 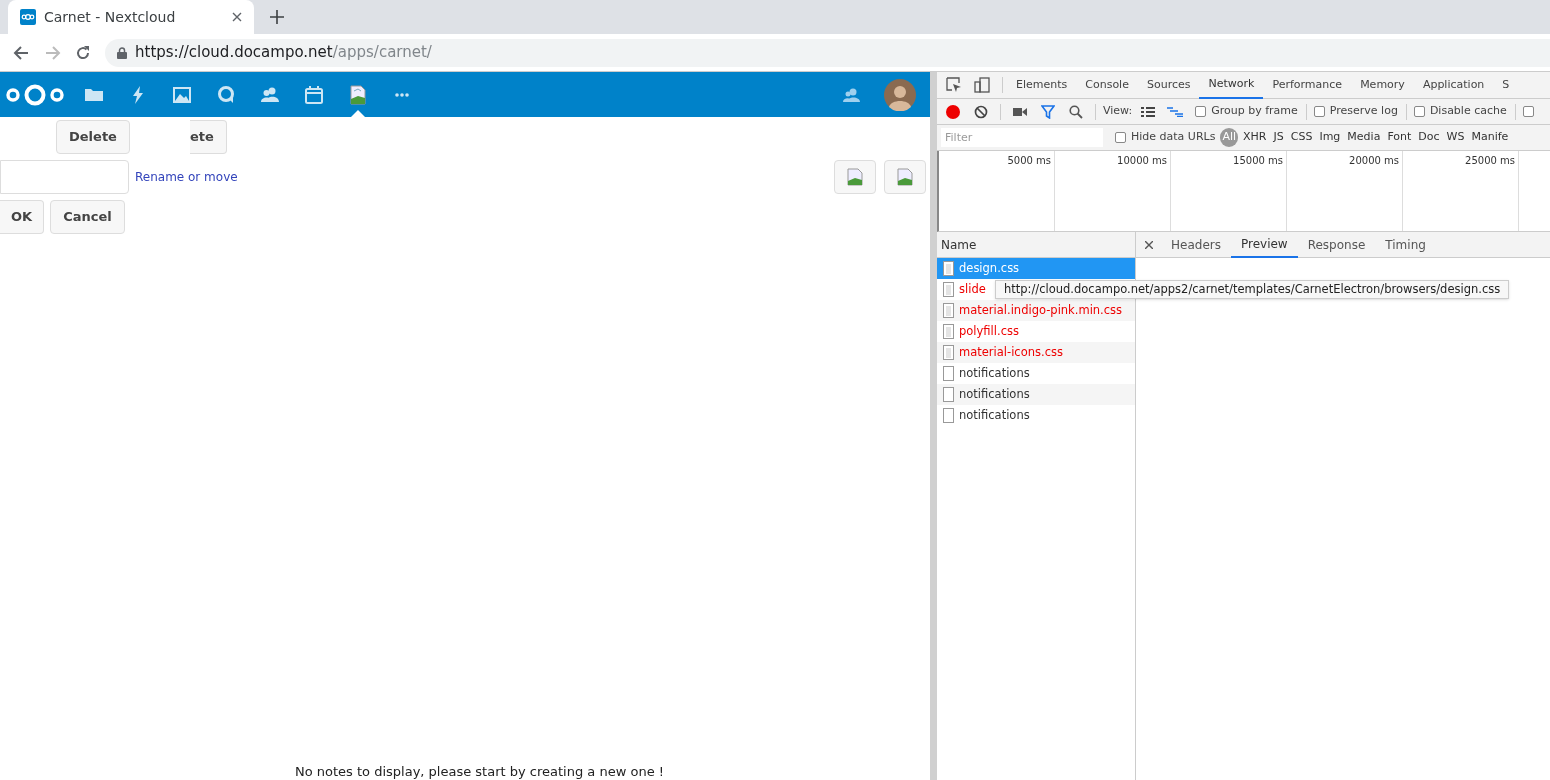 I want to click on calendar-icon, so click(x=314, y=94).